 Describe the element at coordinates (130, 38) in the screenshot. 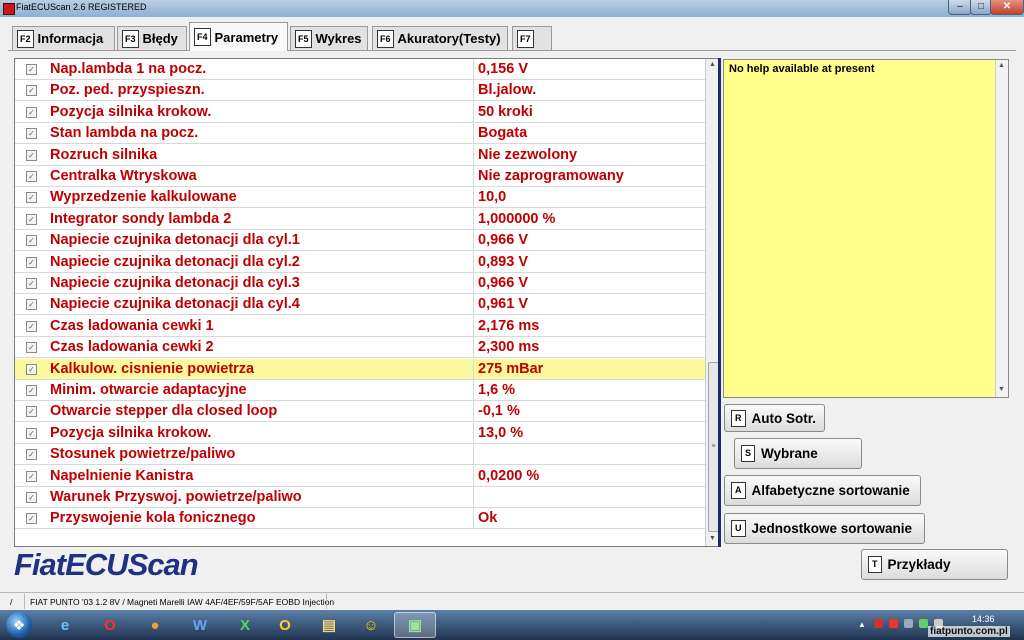

I see `tab-key: F3` at that location.